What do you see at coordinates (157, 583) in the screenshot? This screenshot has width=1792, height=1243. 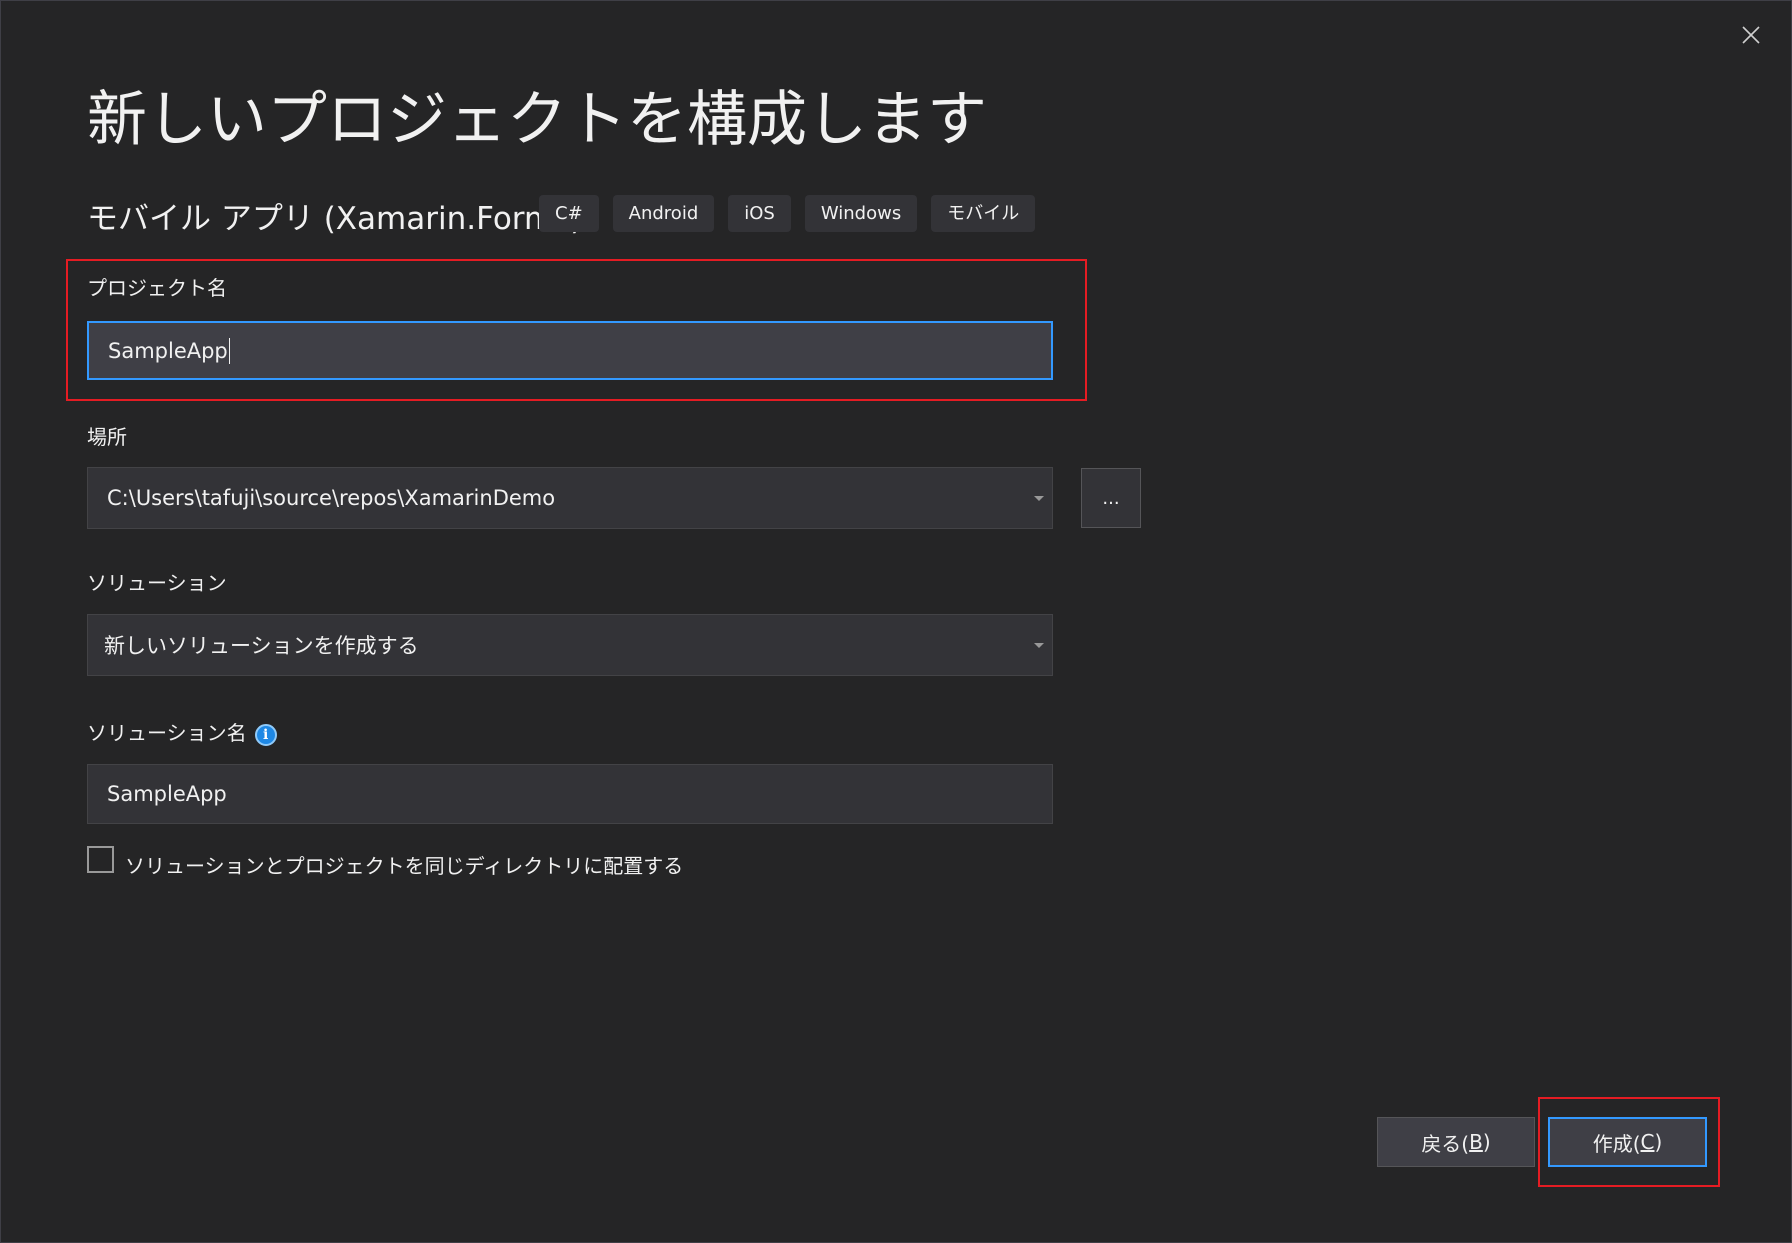 I see `solution-label: ソリューション` at bounding box center [157, 583].